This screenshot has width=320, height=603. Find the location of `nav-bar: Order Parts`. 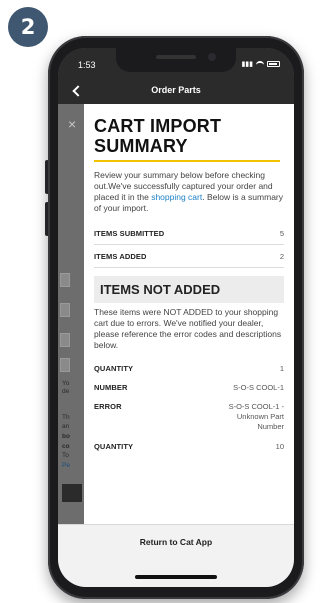

nav-bar: Order Parts is located at coordinates (176, 91).